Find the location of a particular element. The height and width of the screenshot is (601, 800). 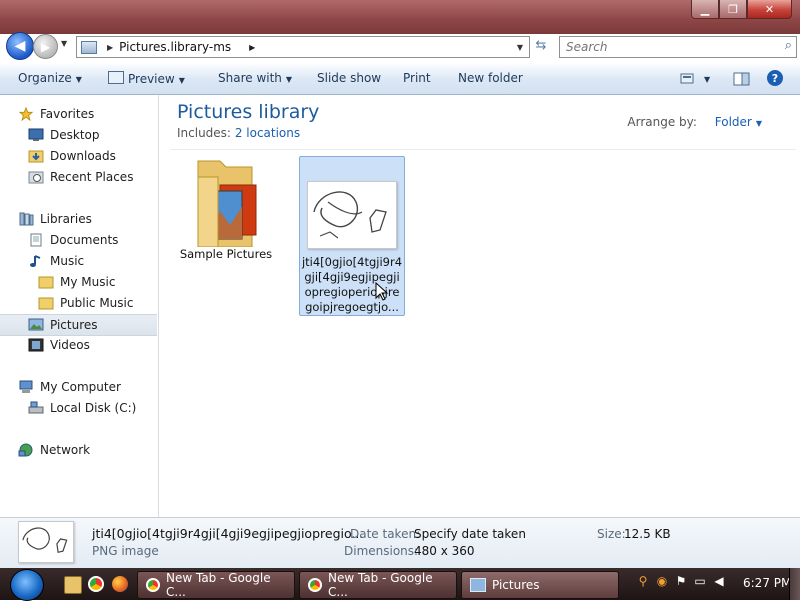

arrange-by-dropdown: Folder is located at coordinates (733, 122).